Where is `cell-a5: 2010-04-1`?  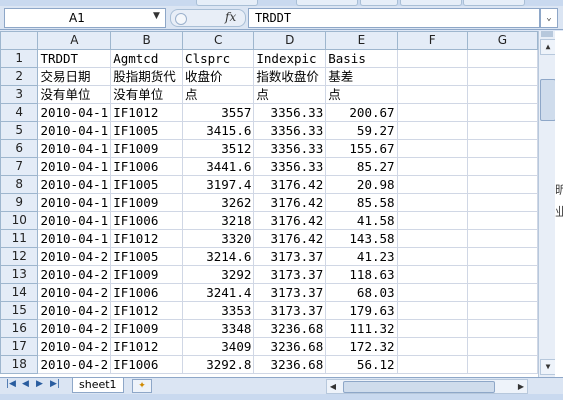 cell-a5: 2010-04-1 is located at coordinates (74, 130).